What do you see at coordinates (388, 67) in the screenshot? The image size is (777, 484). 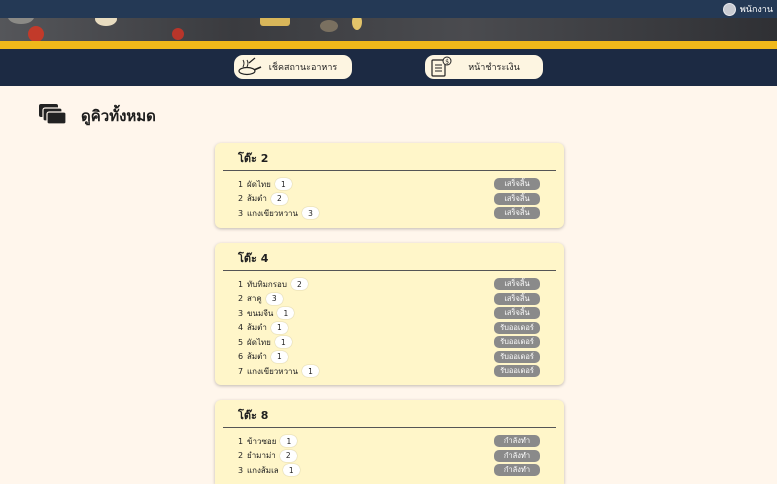 I see `nav-bar: เช็คสถานะอาหาร $ หน้าชำระเงิน` at bounding box center [388, 67].